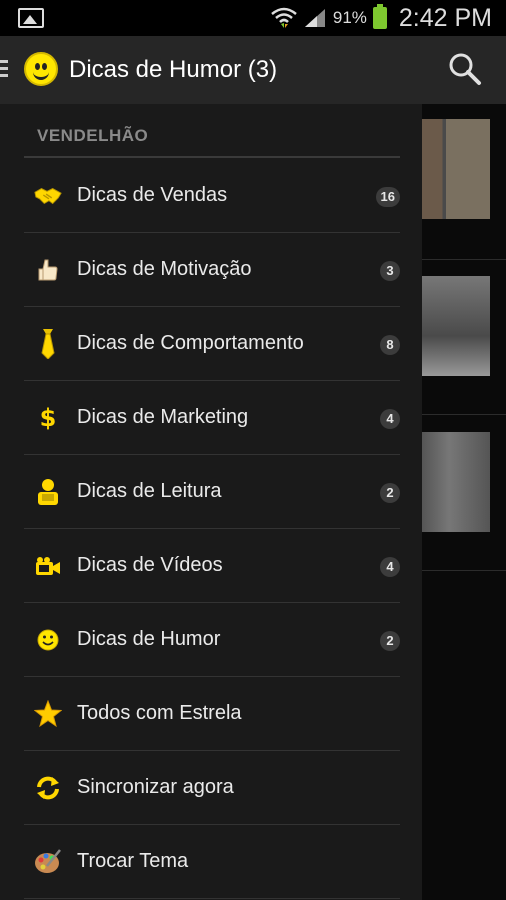 Image resolution: width=506 pixels, height=900 pixels. What do you see at coordinates (133, 861) in the screenshot?
I see `drawer-item-label: Trocar Tema` at bounding box center [133, 861].